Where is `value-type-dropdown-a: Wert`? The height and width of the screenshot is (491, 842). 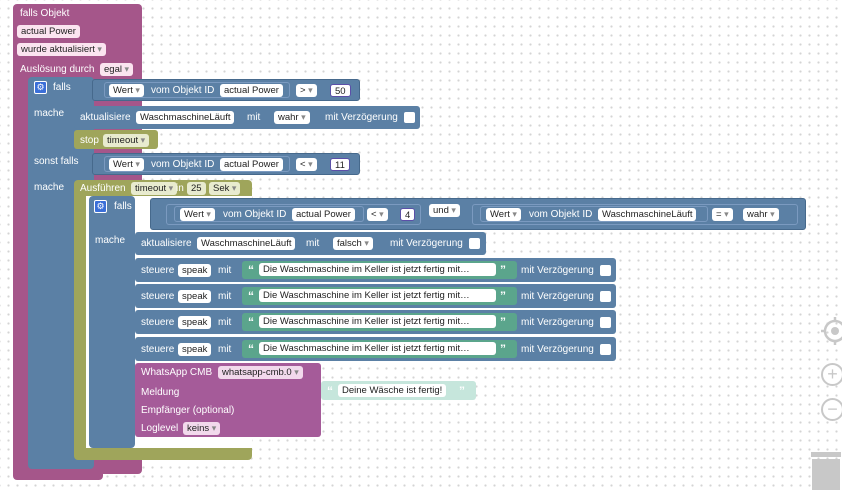 value-type-dropdown-a: Wert is located at coordinates (197, 214).